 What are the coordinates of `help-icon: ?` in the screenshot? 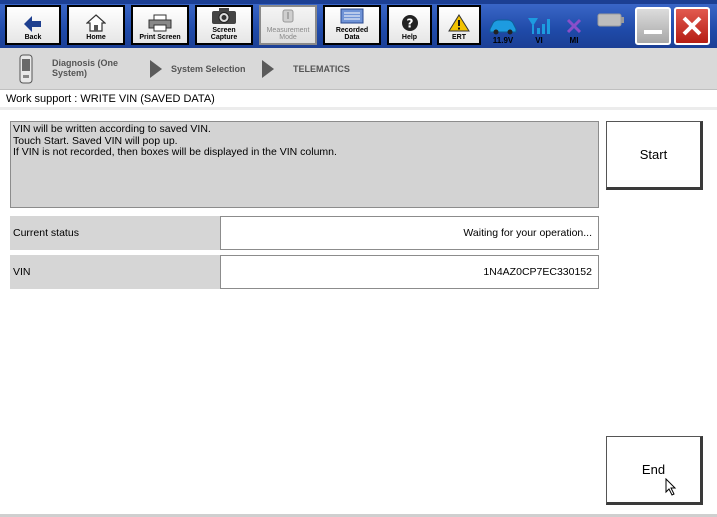 It's located at (409, 23).